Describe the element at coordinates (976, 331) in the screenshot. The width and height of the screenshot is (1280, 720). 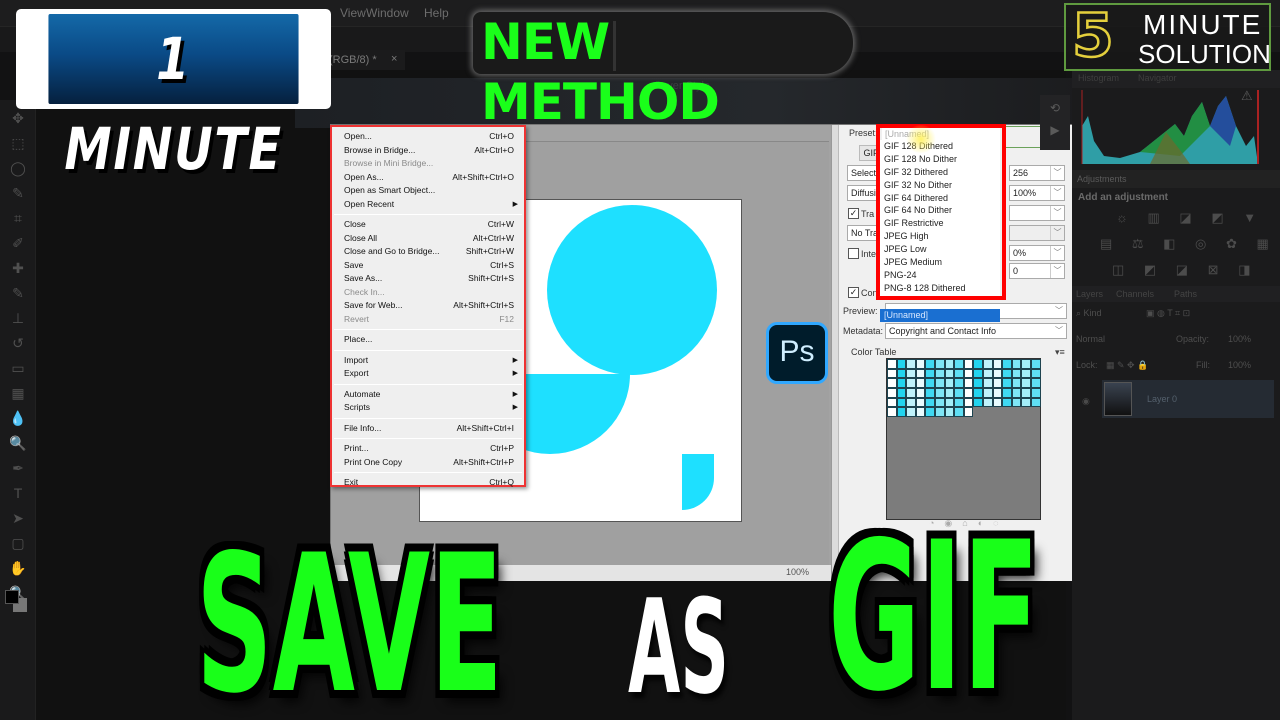
I see `metadata-select: Copyright and Contact Info ﹀` at that location.